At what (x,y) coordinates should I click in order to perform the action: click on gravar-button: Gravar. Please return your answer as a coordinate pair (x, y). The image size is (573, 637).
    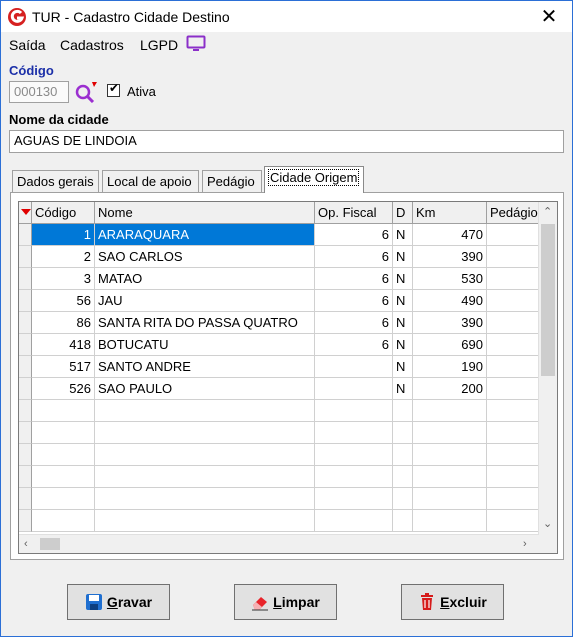
    Looking at the image, I should click on (118, 602).